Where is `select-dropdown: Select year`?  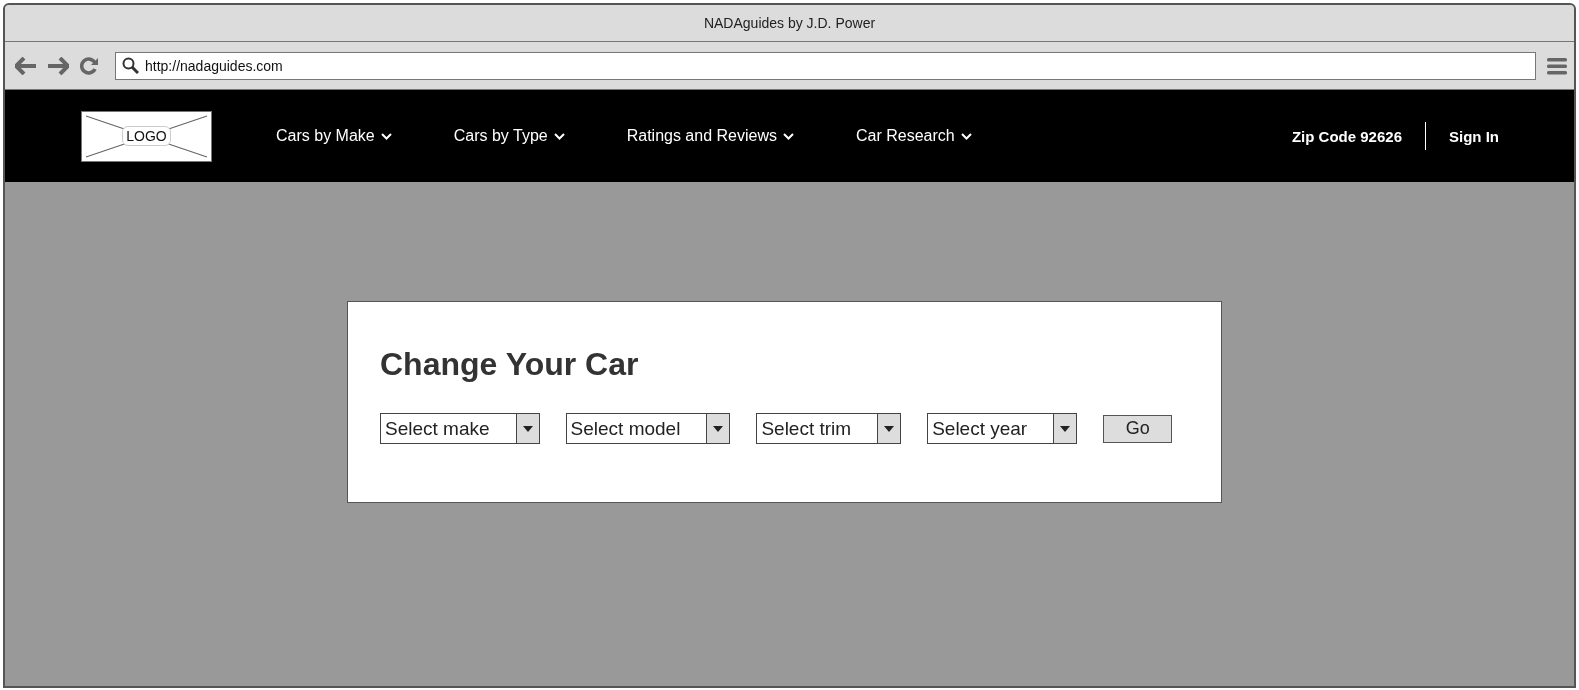
select-dropdown: Select year is located at coordinates (1002, 428).